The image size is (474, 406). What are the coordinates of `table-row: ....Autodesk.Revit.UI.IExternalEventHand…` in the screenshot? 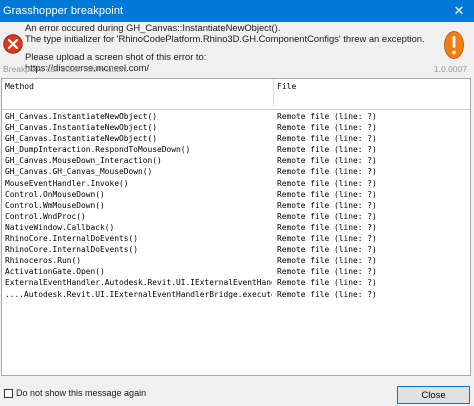 It's located at (236, 294).